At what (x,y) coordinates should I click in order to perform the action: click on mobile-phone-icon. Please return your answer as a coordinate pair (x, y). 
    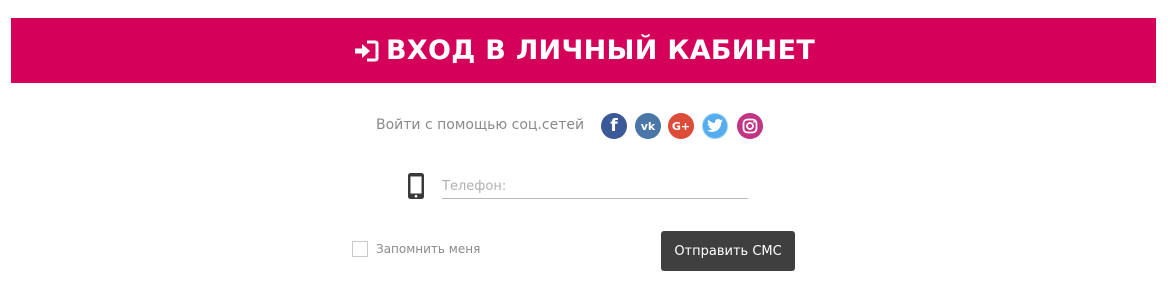
    Looking at the image, I should click on (416, 186).